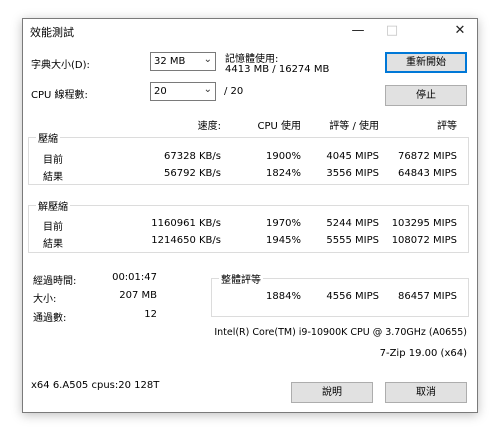 This screenshot has width=500, height=433. What do you see at coordinates (45, 299) in the screenshot?
I see `size-label: 大小:` at bounding box center [45, 299].